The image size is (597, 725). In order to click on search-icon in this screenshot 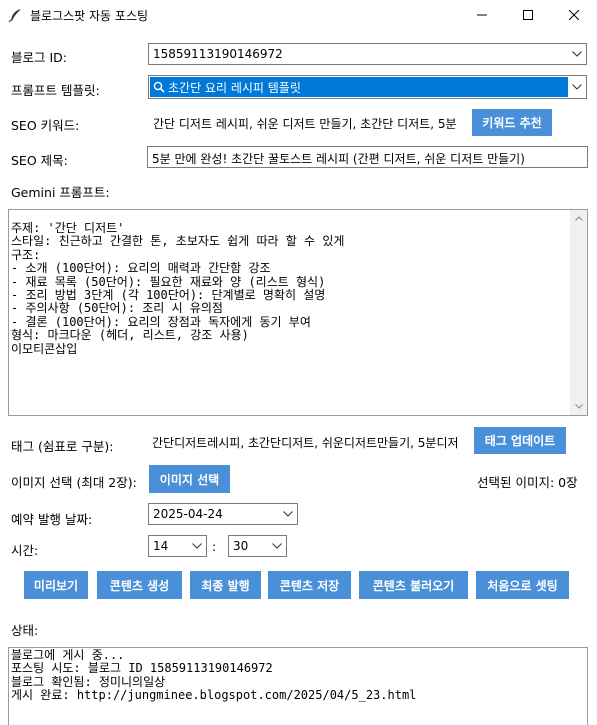, I will do `click(159, 87)`.